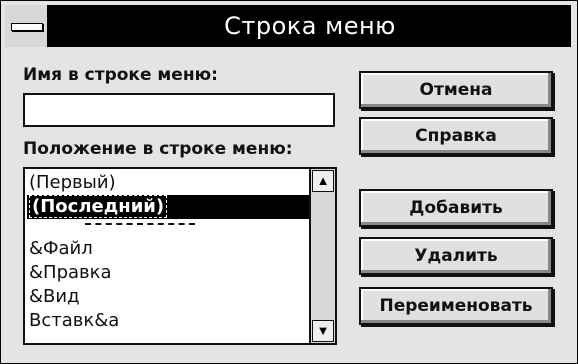  I want to click on help-button: Справка, so click(456, 136).